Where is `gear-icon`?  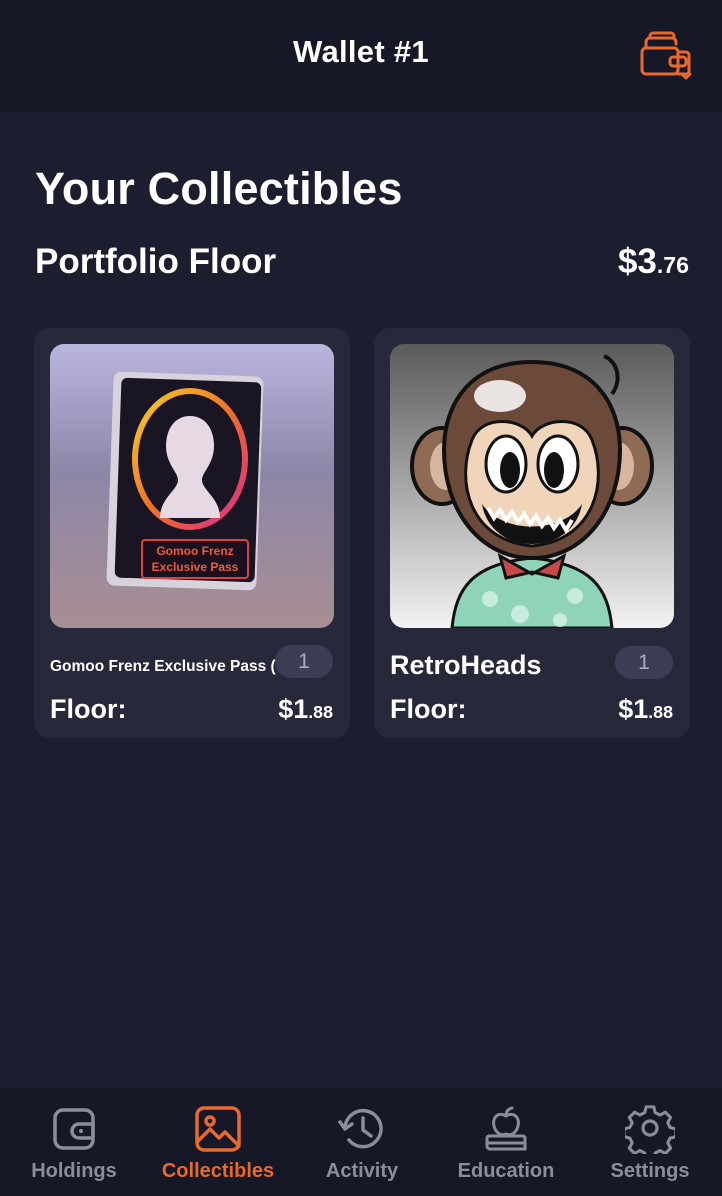
gear-icon is located at coordinates (650, 1129).